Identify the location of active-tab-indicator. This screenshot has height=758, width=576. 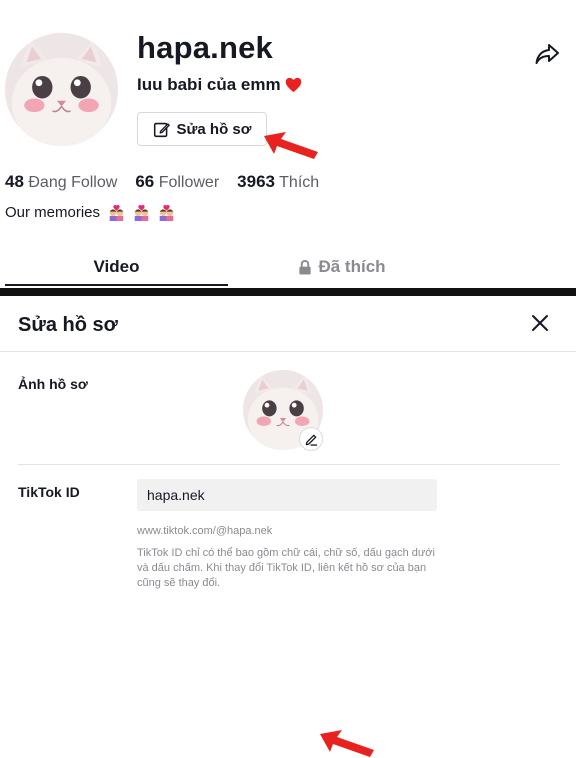
(116, 285).